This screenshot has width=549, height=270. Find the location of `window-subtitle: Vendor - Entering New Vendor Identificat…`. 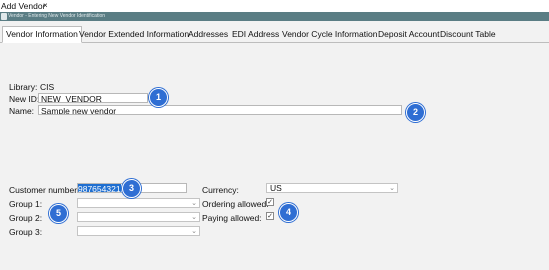

window-subtitle: Vendor - Entering New Vendor Identificat… is located at coordinates (57, 16).